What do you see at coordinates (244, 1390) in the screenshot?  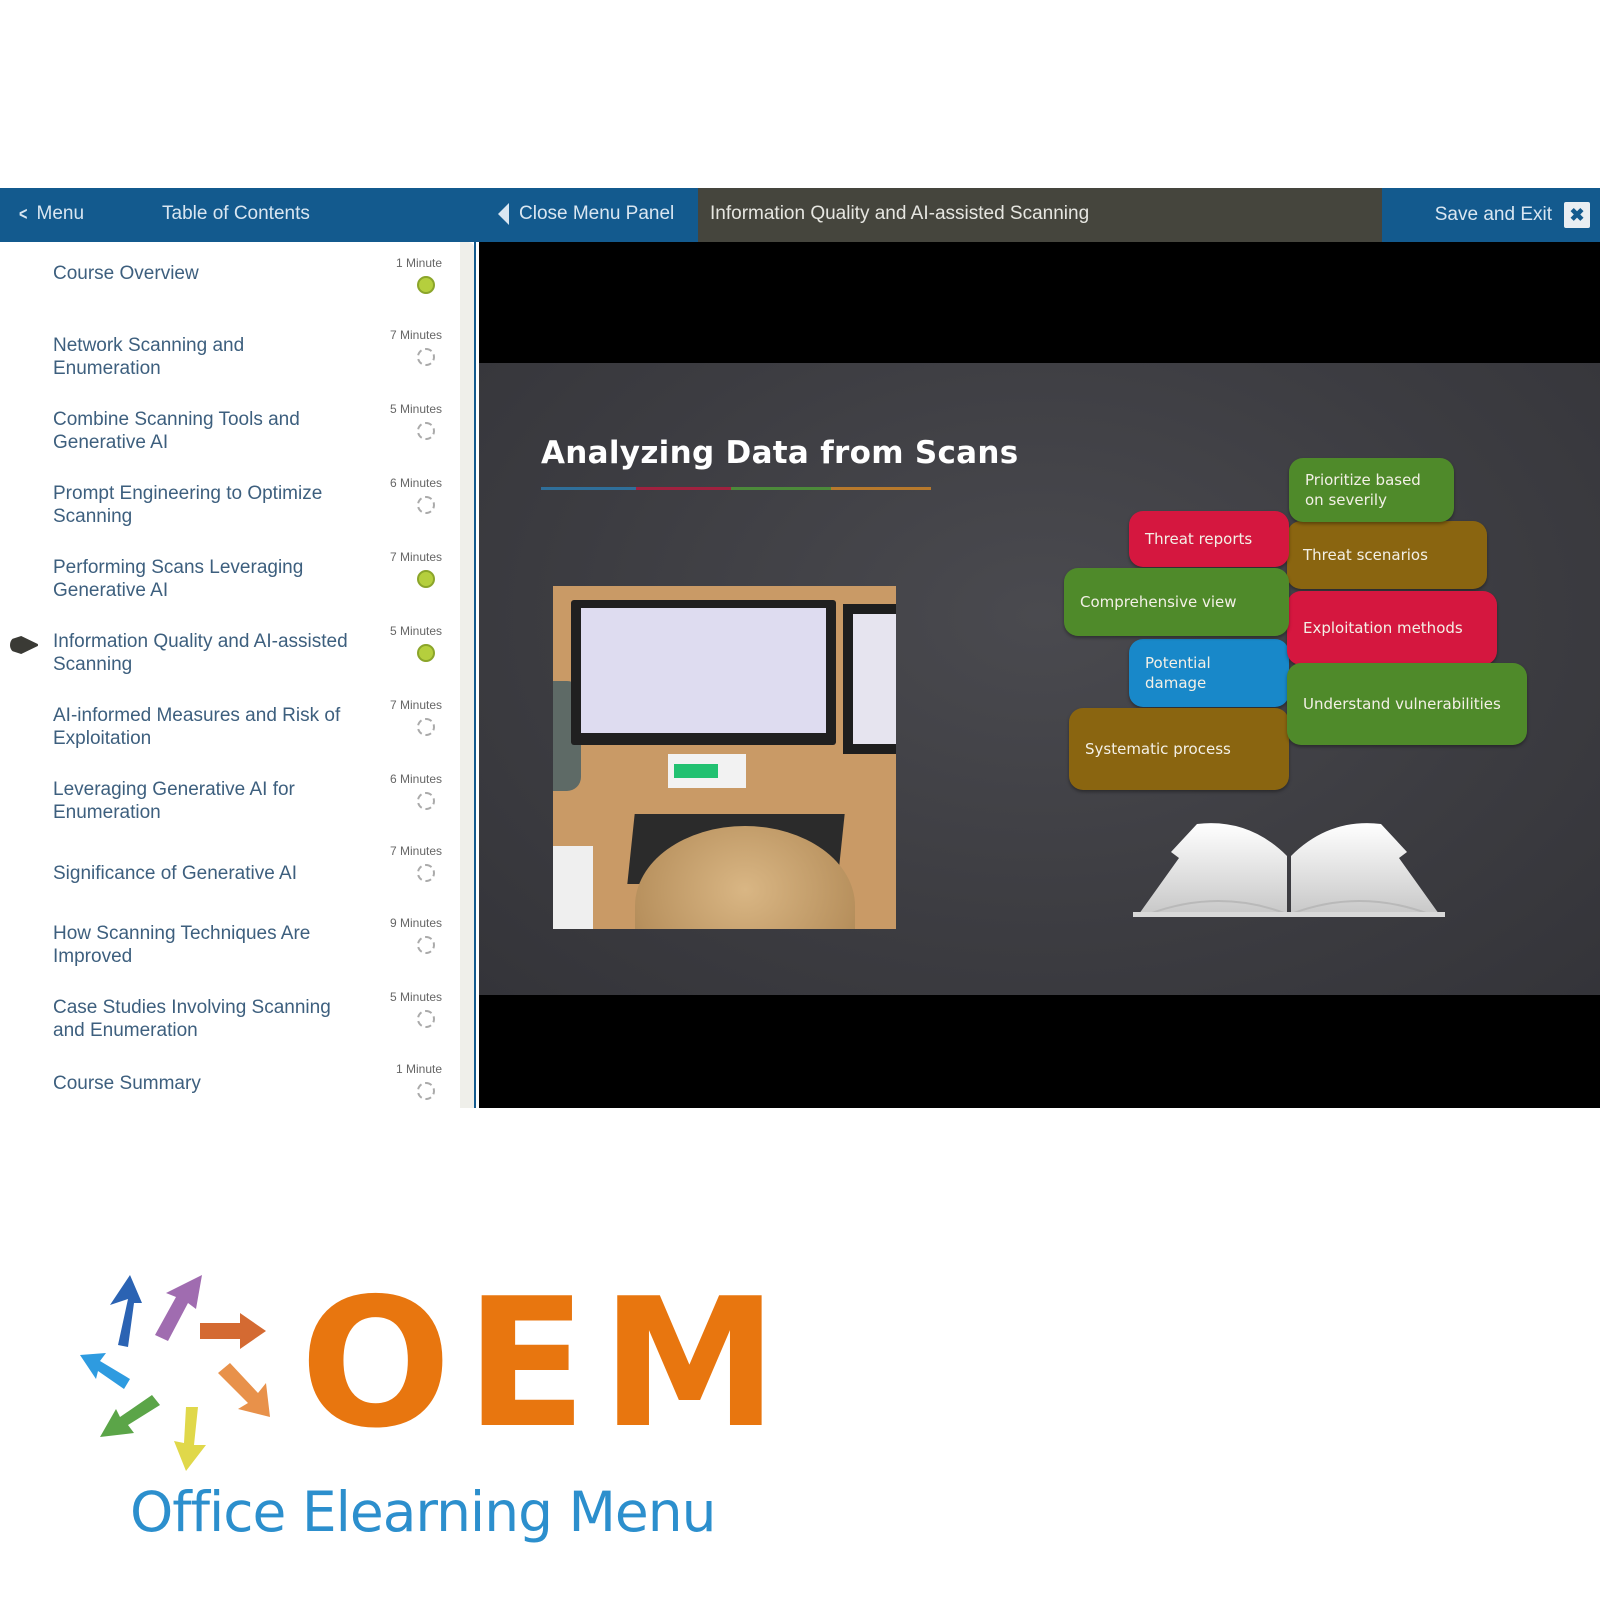 I see `arrow-lightorange` at bounding box center [244, 1390].